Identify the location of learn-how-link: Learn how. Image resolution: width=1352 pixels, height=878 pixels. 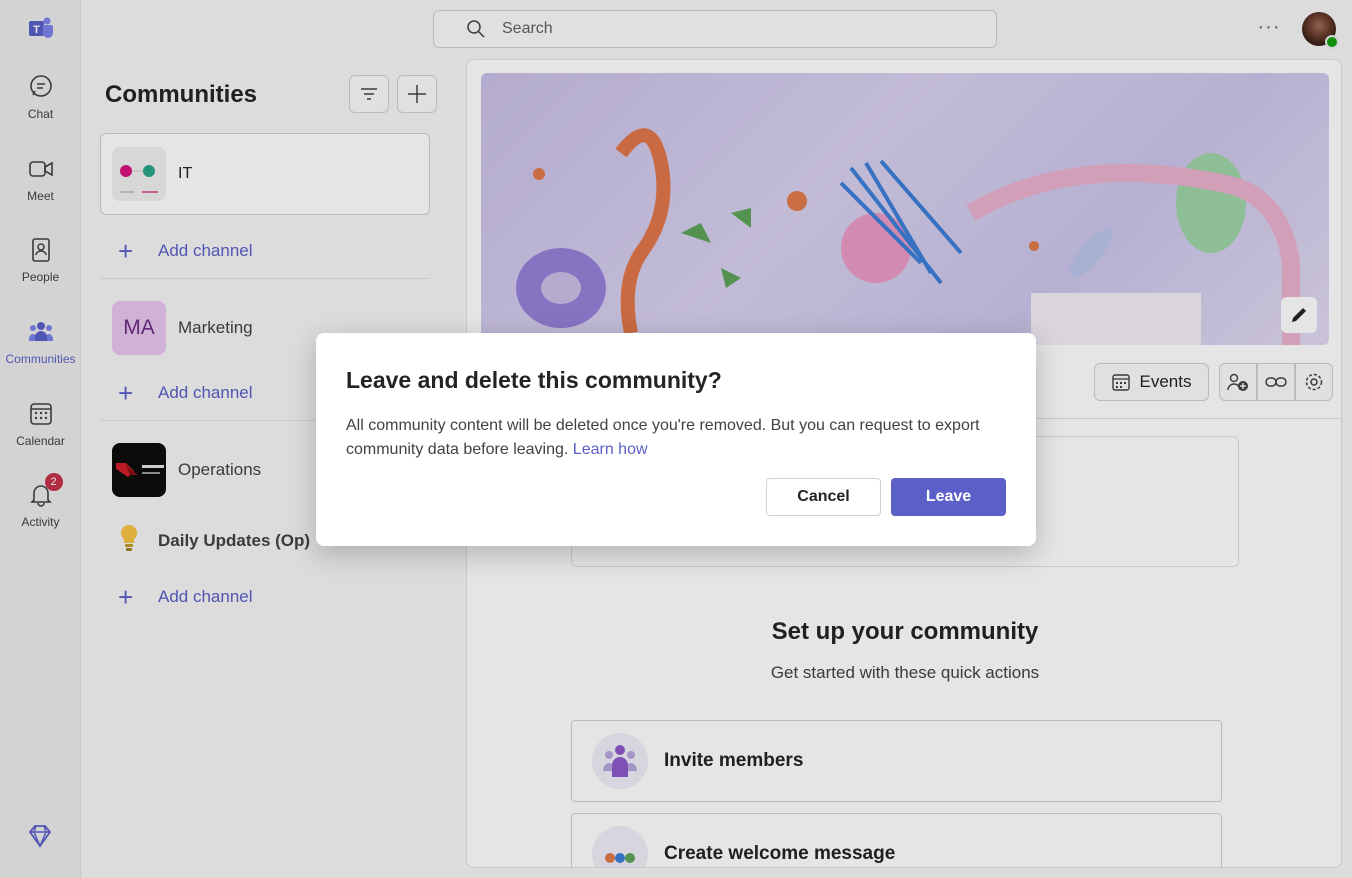
(610, 449).